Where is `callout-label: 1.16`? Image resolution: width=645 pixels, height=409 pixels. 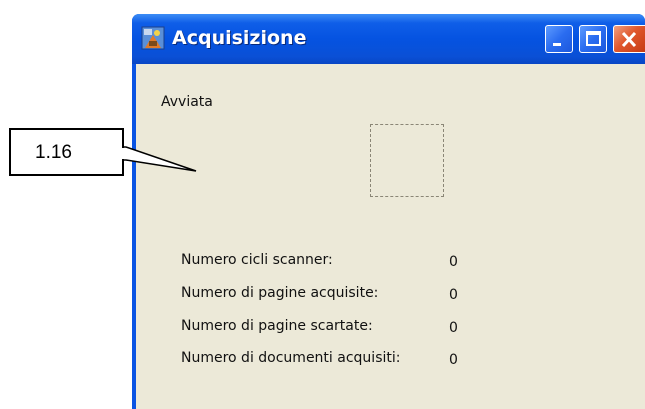
callout-label: 1.16 is located at coordinates (53, 152).